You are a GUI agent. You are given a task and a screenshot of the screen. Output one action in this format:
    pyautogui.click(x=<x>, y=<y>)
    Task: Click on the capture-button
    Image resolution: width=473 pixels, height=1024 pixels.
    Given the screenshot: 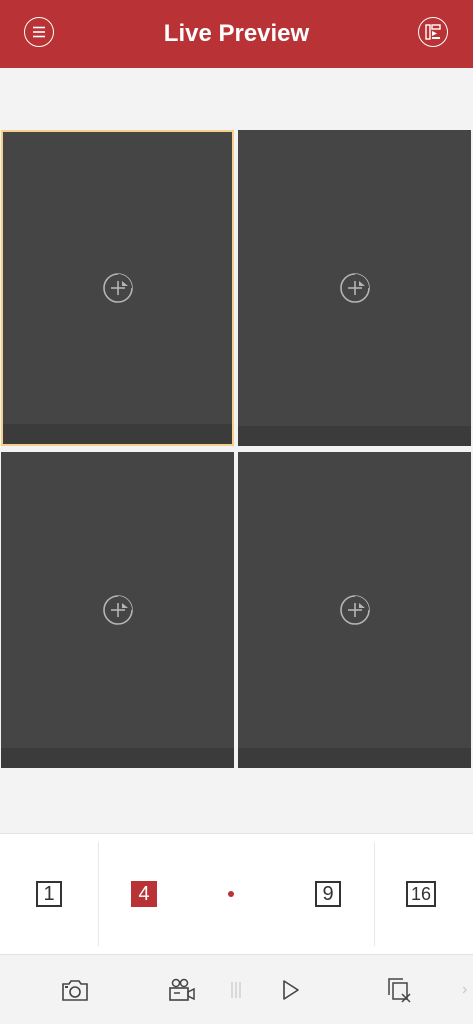 What is the action you would take?
    pyautogui.click(x=75, y=990)
    